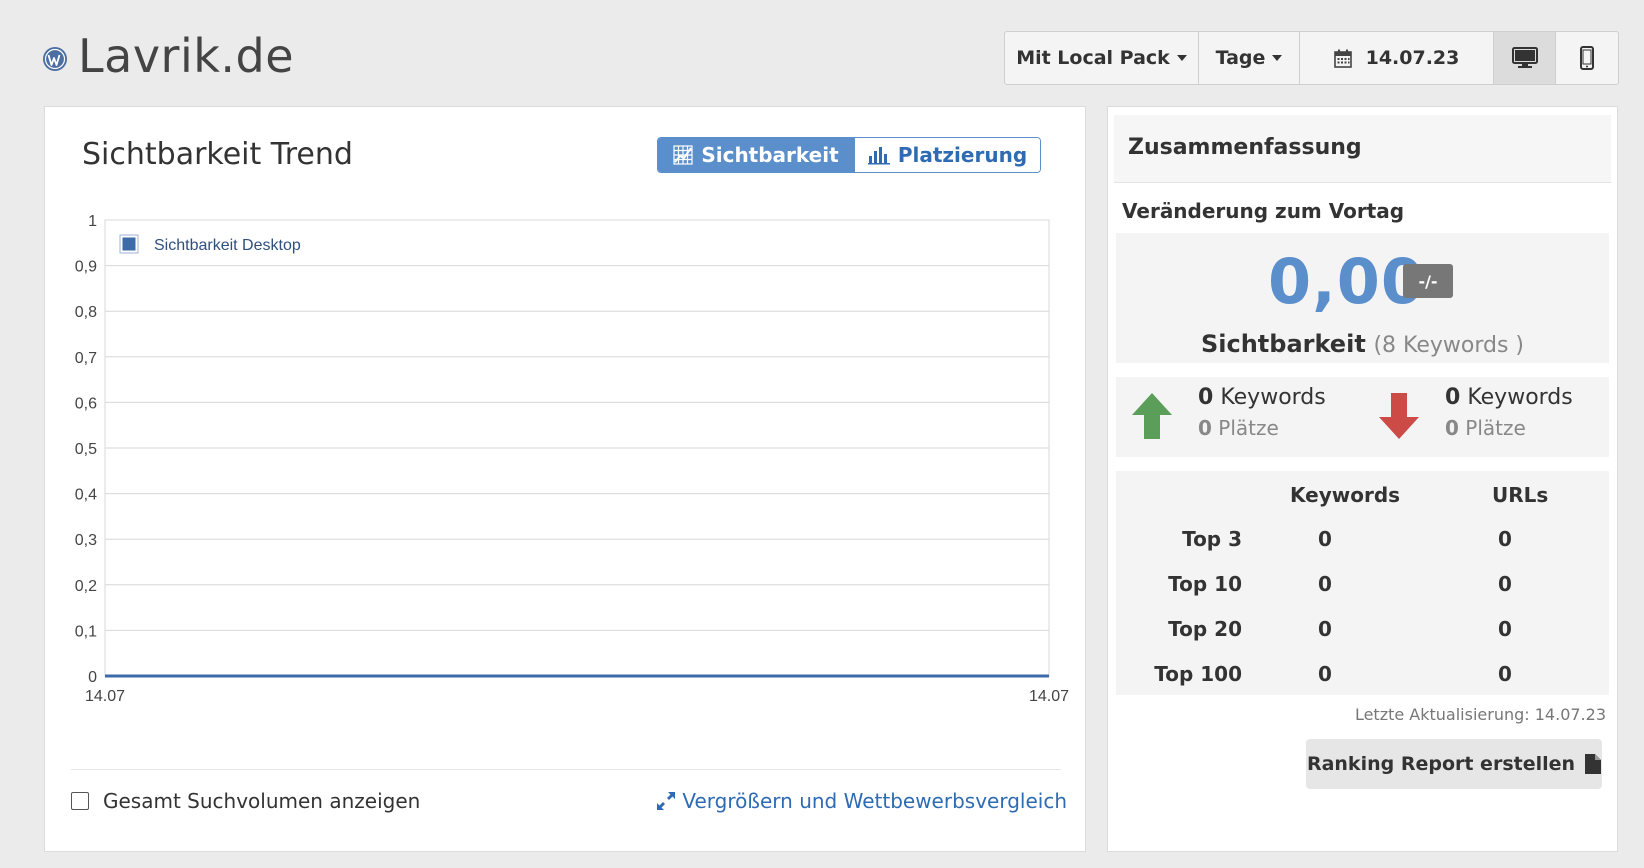  Describe the element at coordinates (1362, 594) in the screenshot. I see `table-row: Top 10 0 0` at that location.